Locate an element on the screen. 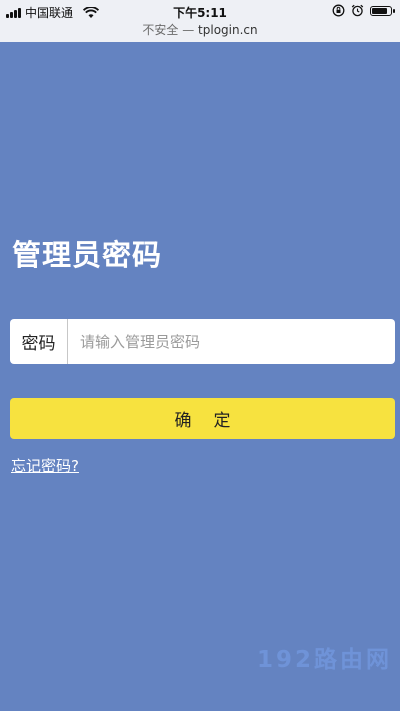  status-bar: 中国联通 下午5:11 is located at coordinates (200, 12).